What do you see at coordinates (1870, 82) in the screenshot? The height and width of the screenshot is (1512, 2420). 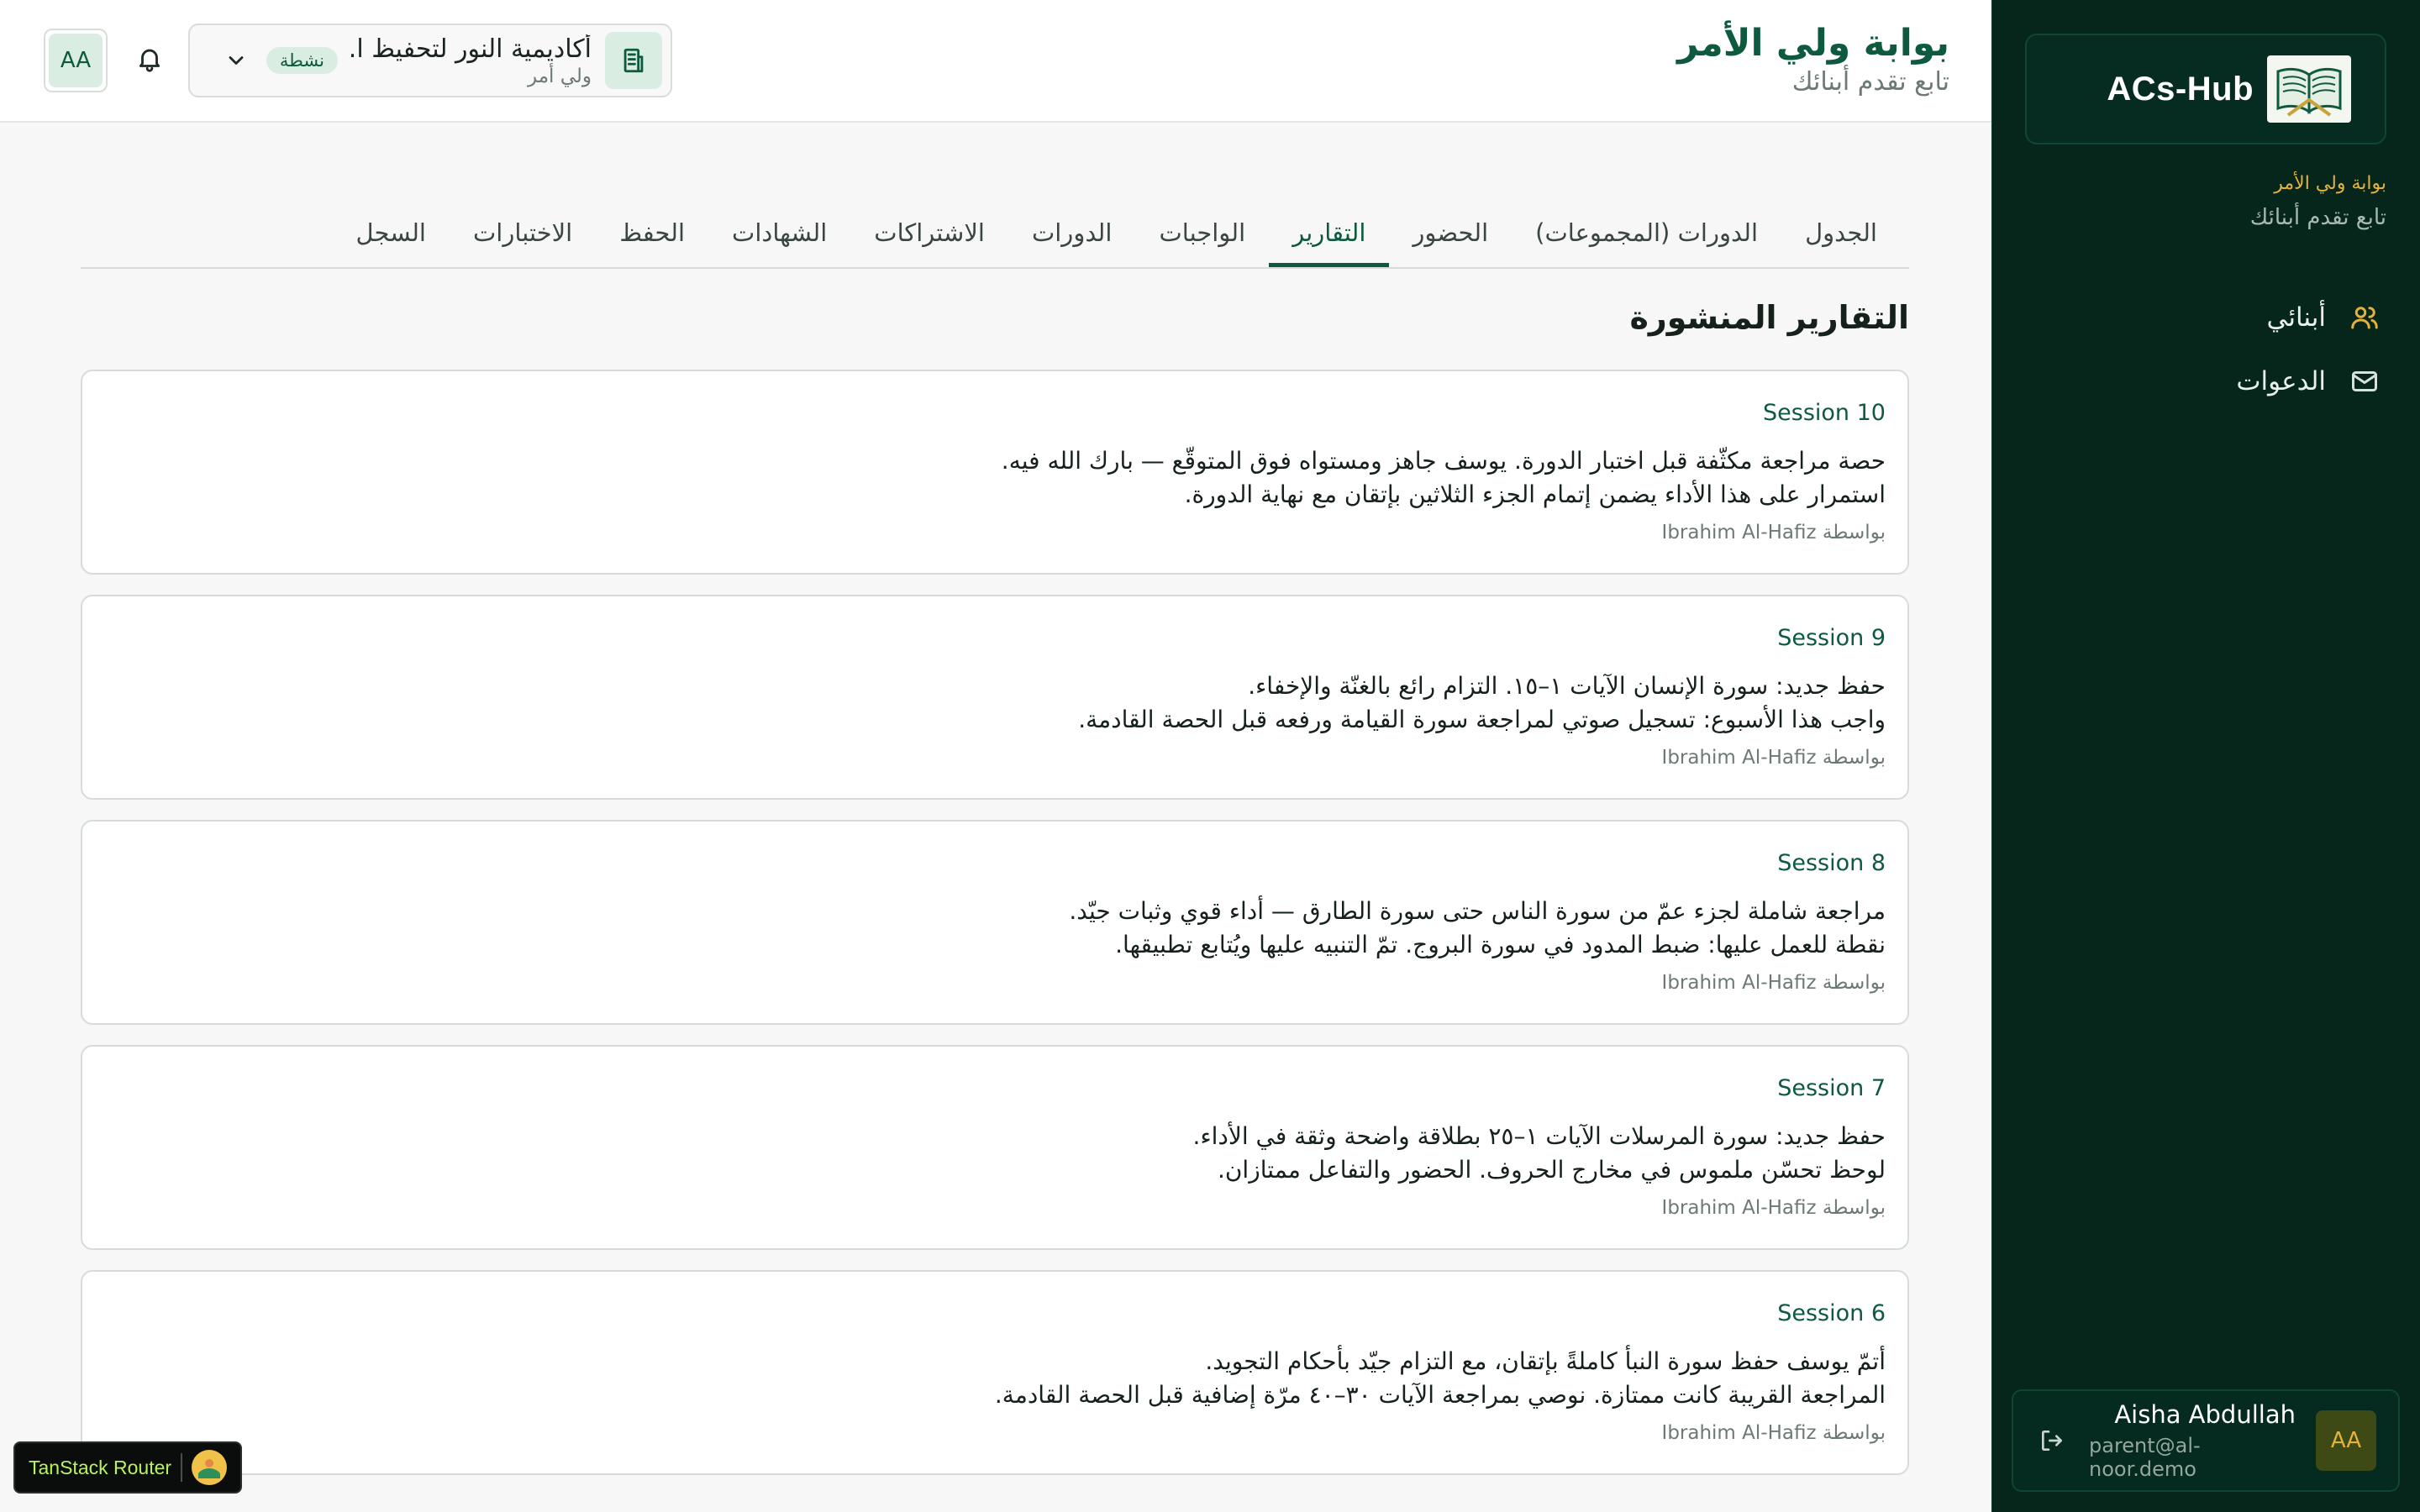 I see `page-subtitle: تابع تقدم أبنائك` at bounding box center [1870, 82].